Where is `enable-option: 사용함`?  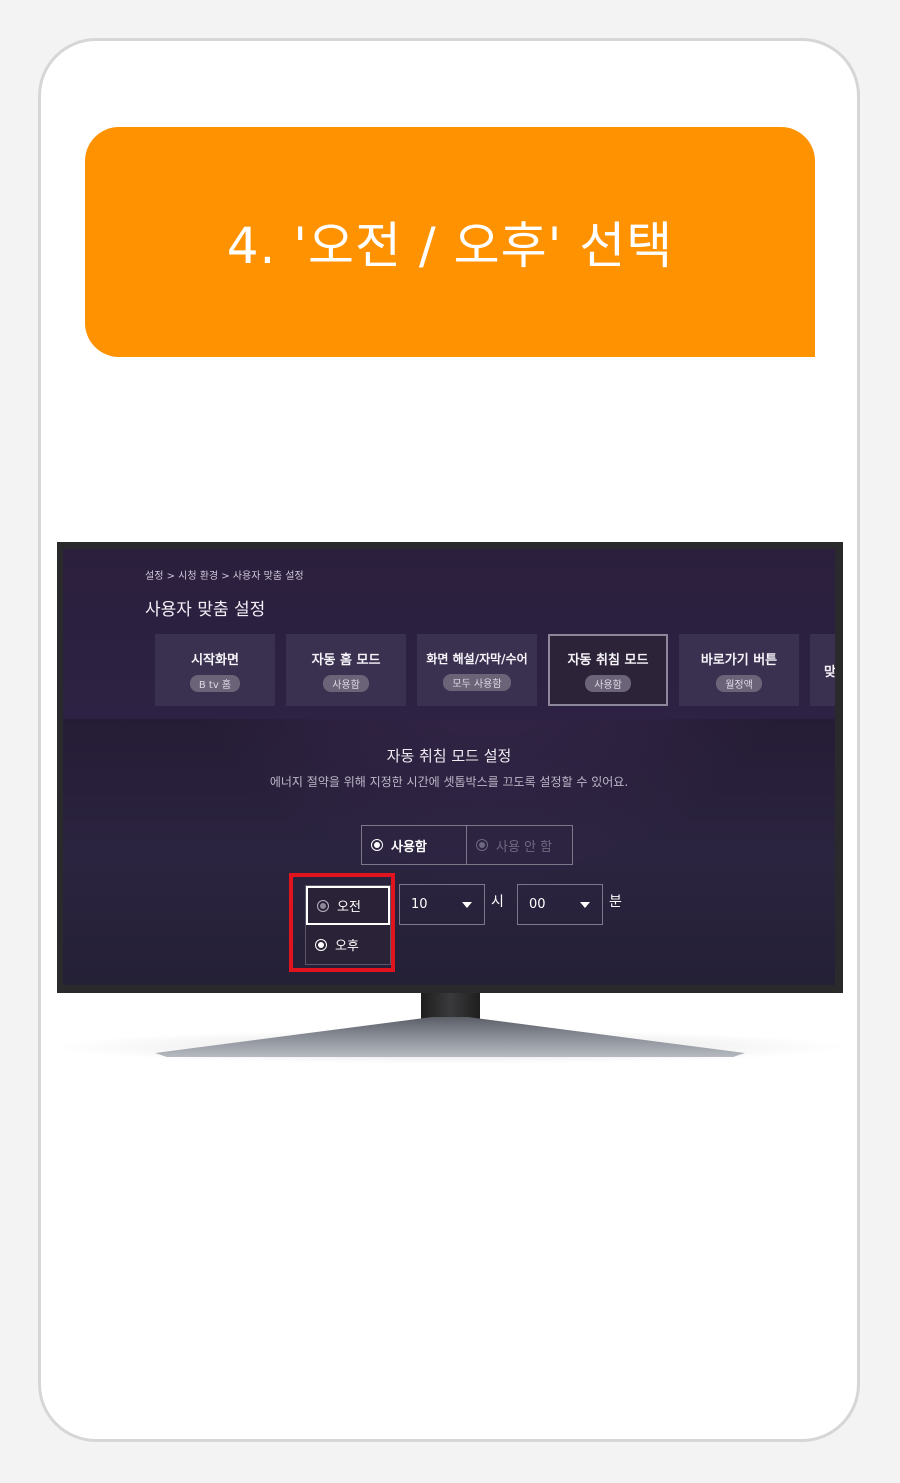 enable-option: 사용함 is located at coordinates (414, 845).